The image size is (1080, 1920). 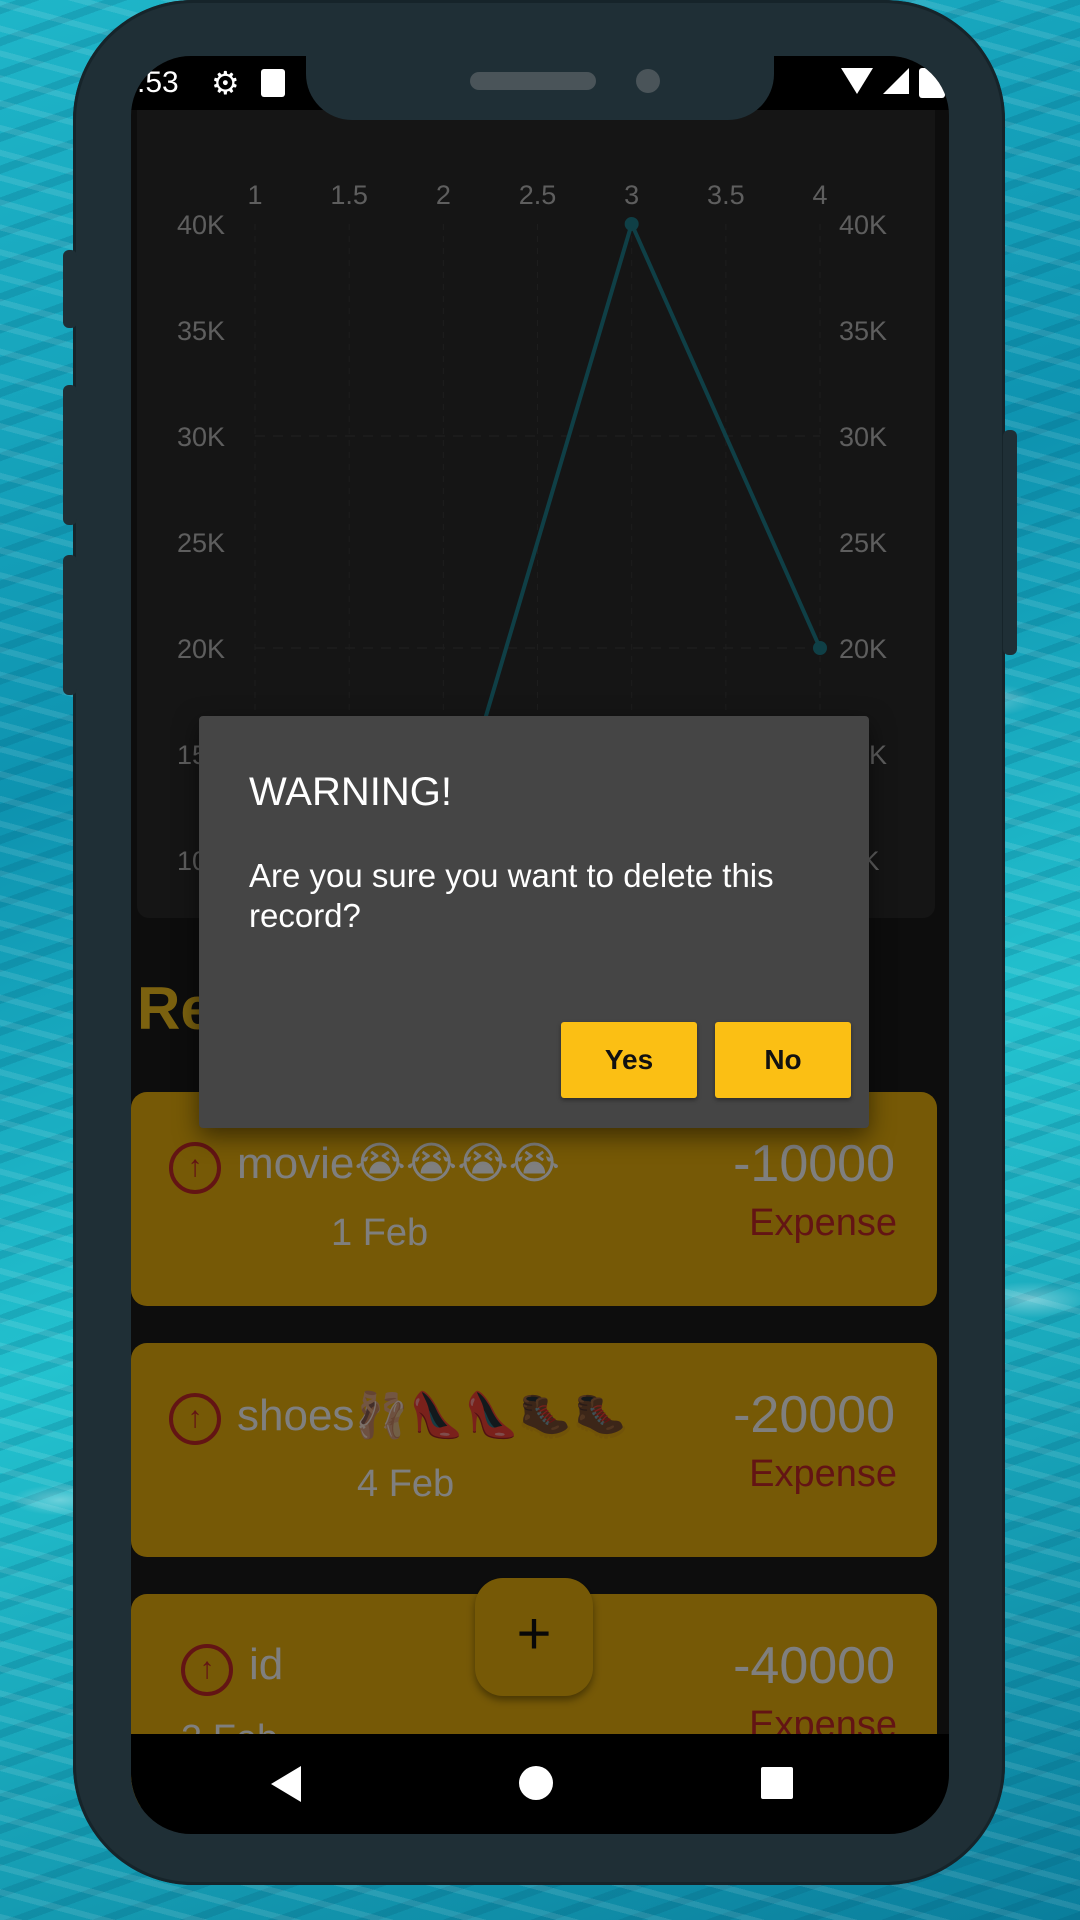 I want to click on wifi-icon, so click(x=857, y=81).